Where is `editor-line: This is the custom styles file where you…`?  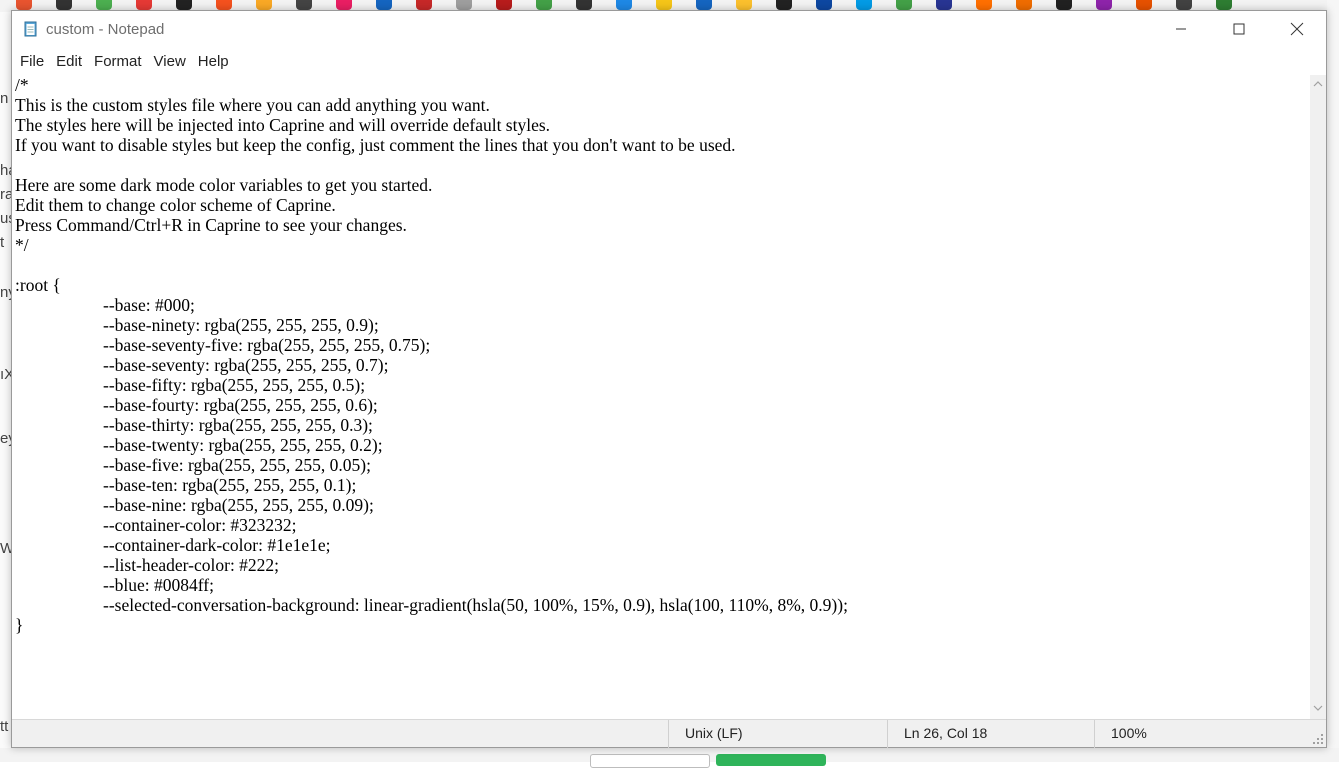
editor-line: This is the custom styles file where you… is located at coordinates (252, 105).